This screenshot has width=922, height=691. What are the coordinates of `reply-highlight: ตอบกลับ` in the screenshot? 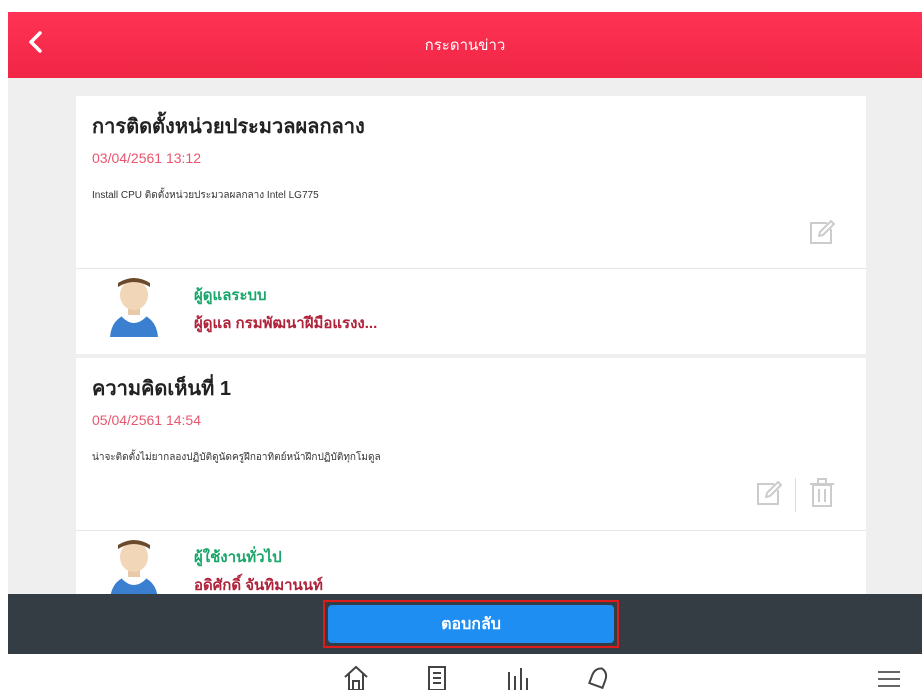 It's located at (471, 624).